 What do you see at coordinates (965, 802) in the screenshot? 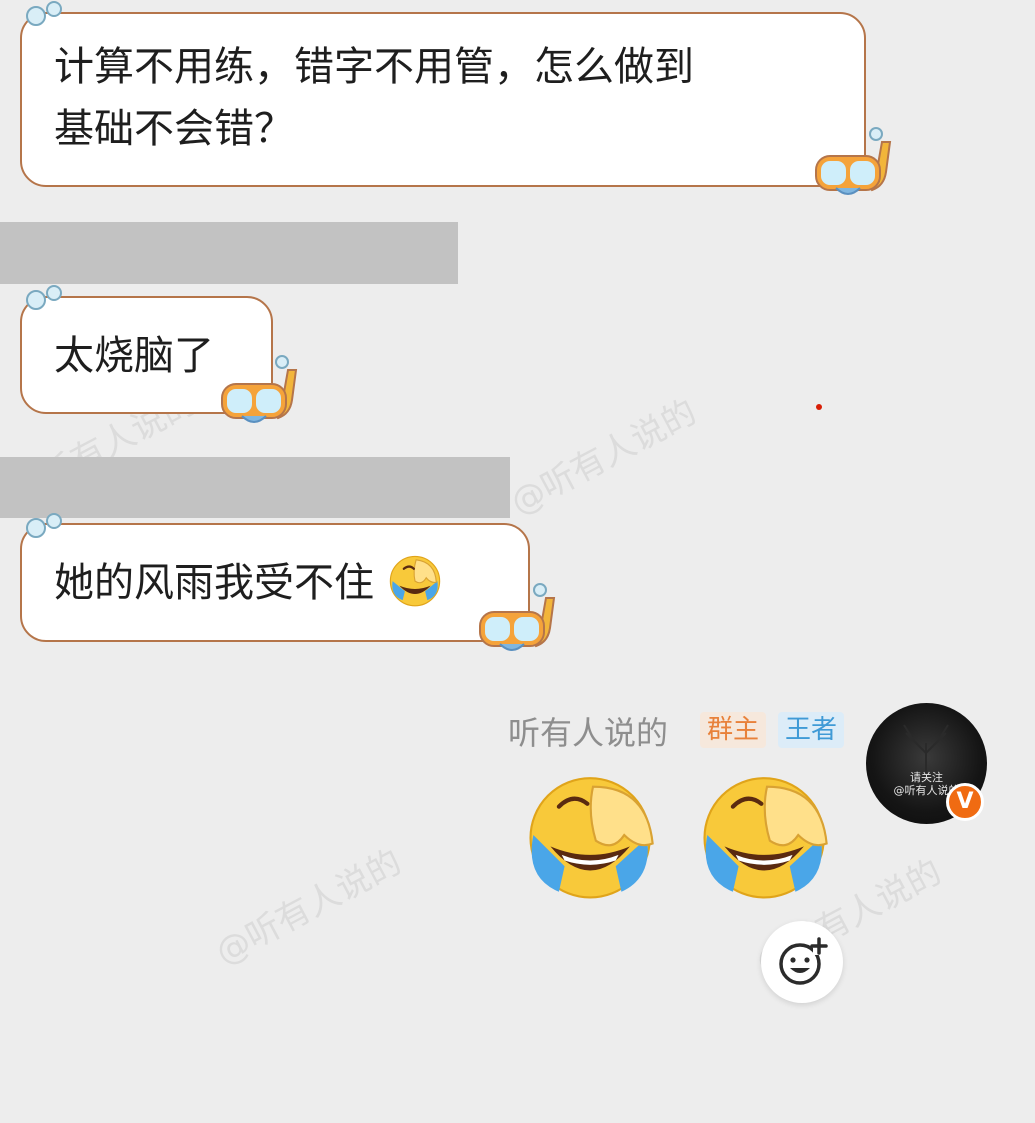
I see `verified-v-icon: V` at bounding box center [965, 802].